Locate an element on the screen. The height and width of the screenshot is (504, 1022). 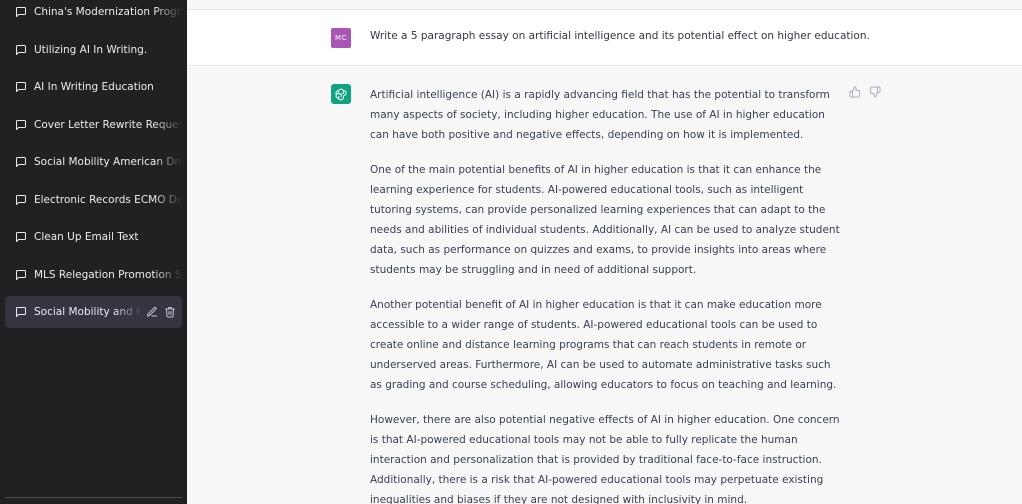
sidebar-item-label: Clean Up Email Text is located at coordinates (108, 237).